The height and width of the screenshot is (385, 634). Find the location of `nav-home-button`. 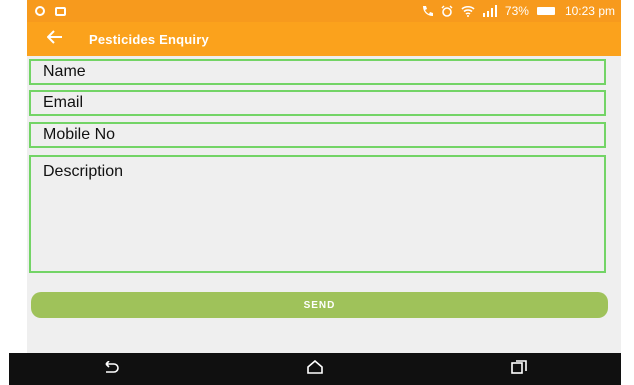

nav-home-button is located at coordinates (315, 369).